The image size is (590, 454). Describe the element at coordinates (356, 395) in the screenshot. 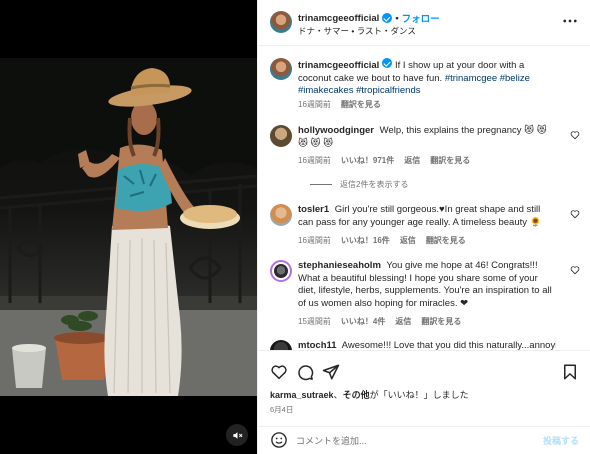

I see `liked-by-others: その他` at that location.